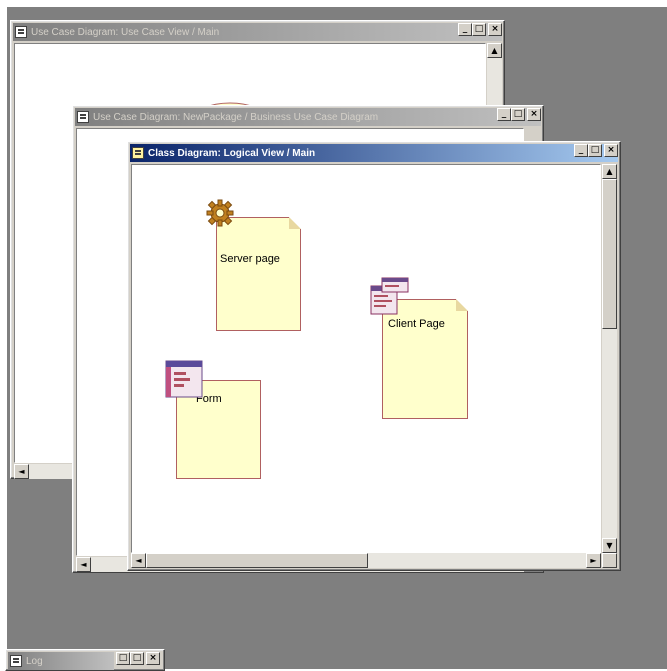 The image size is (667, 671). Describe the element at coordinates (220, 213) in the screenshot. I see `gear-icon` at that location.